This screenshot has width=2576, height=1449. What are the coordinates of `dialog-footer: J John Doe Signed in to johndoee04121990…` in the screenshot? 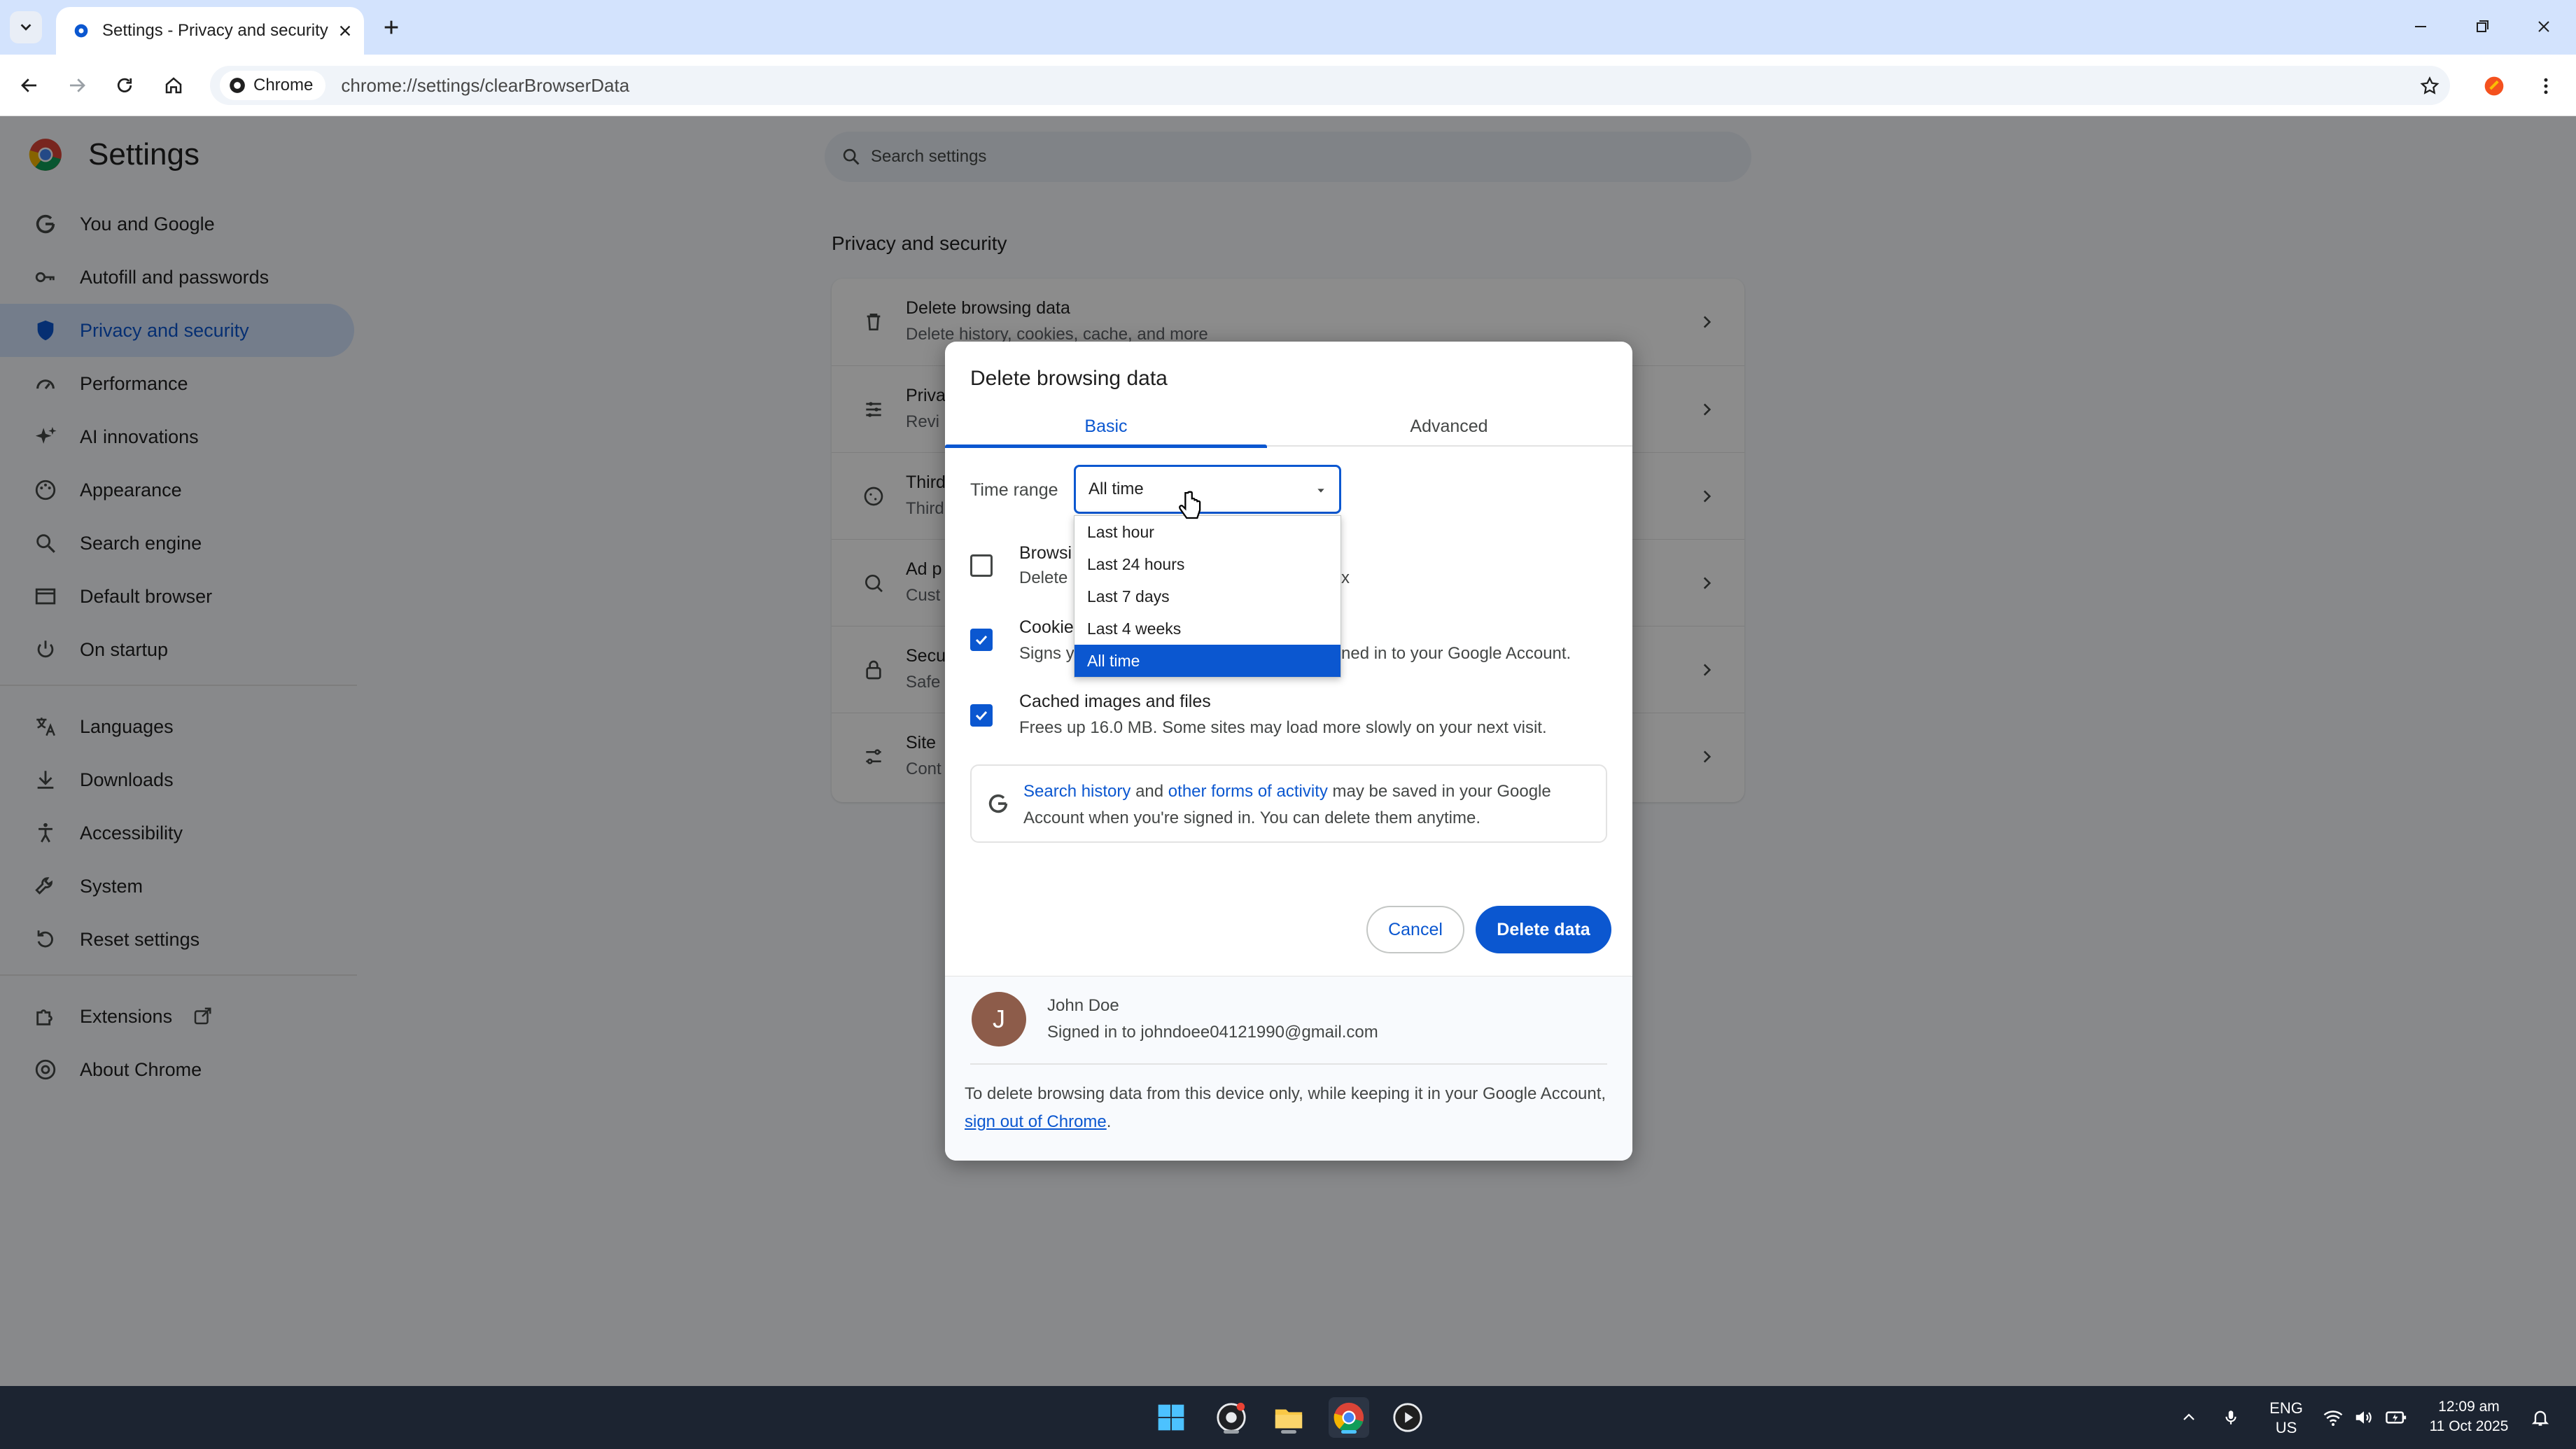 It's located at (1288, 1068).